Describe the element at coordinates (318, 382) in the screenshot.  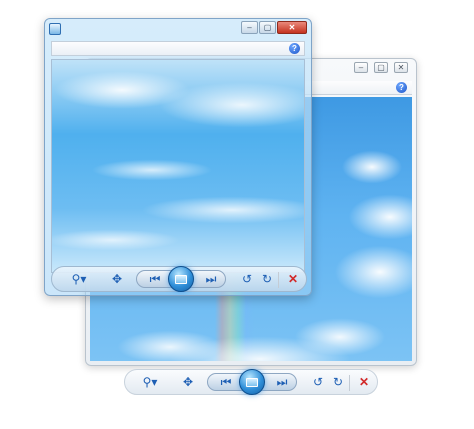
I see `rotate-ccw-button: ↺` at that location.